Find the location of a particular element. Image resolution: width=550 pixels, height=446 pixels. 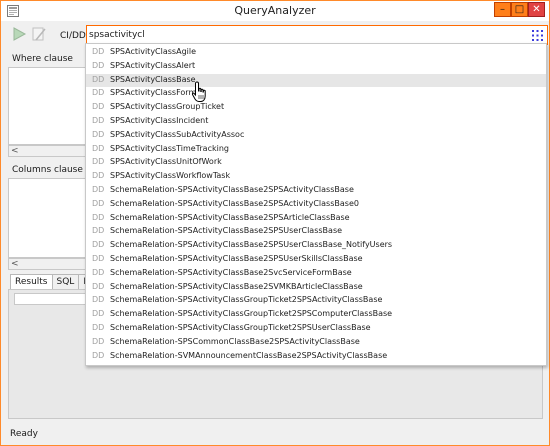

dropdown-item: DD SPSActivityClassUnitOfWork is located at coordinates (316, 162).